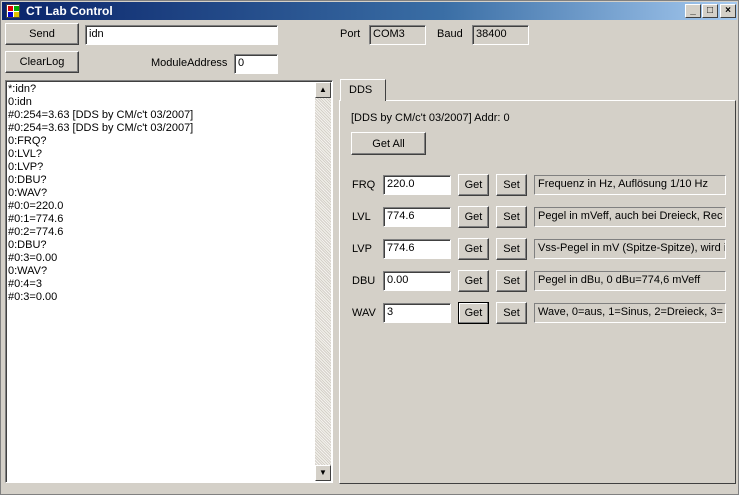  What do you see at coordinates (362, 249) in the screenshot?
I see `lvp-label: LVP` at bounding box center [362, 249].